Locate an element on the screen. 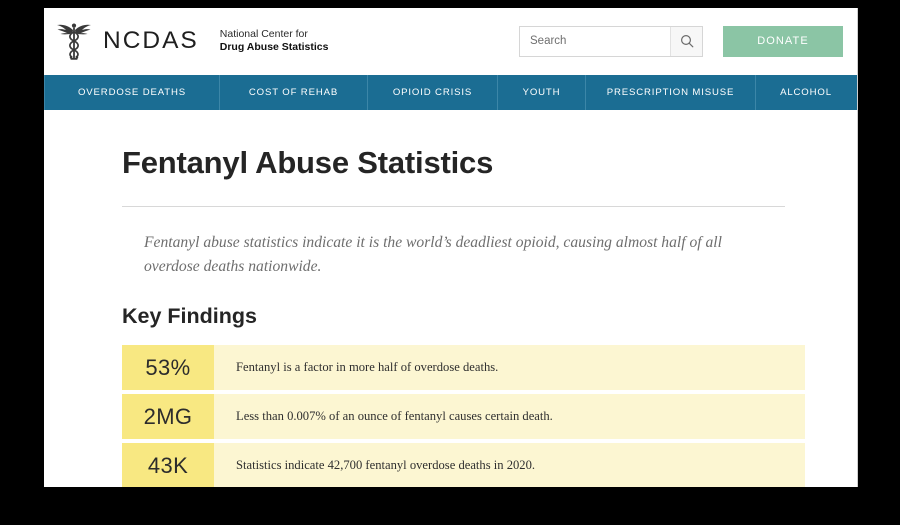 This screenshot has height=525, width=900. finding-stat-value: 2MG is located at coordinates (168, 417).